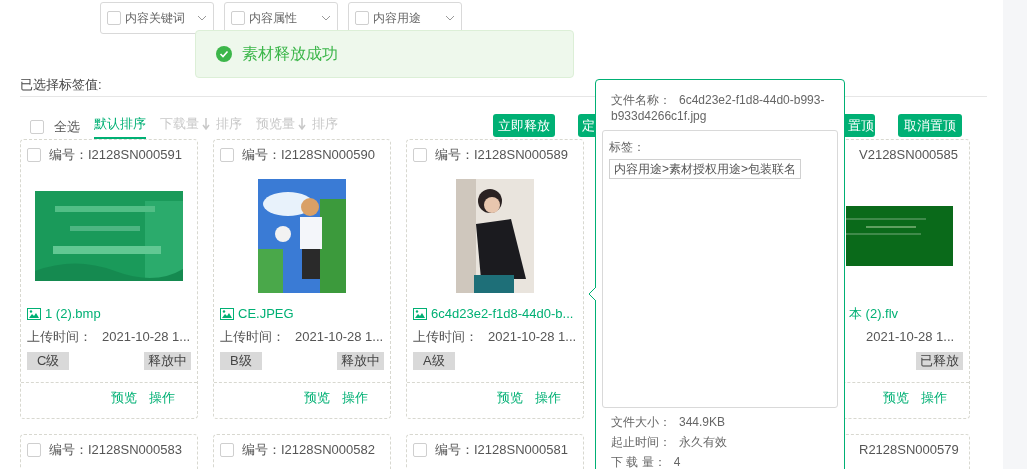 The height and width of the screenshot is (469, 1027). What do you see at coordinates (266, 314) in the screenshot?
I see `file-name: CE.JPEG` at bounding box center [266, 314].